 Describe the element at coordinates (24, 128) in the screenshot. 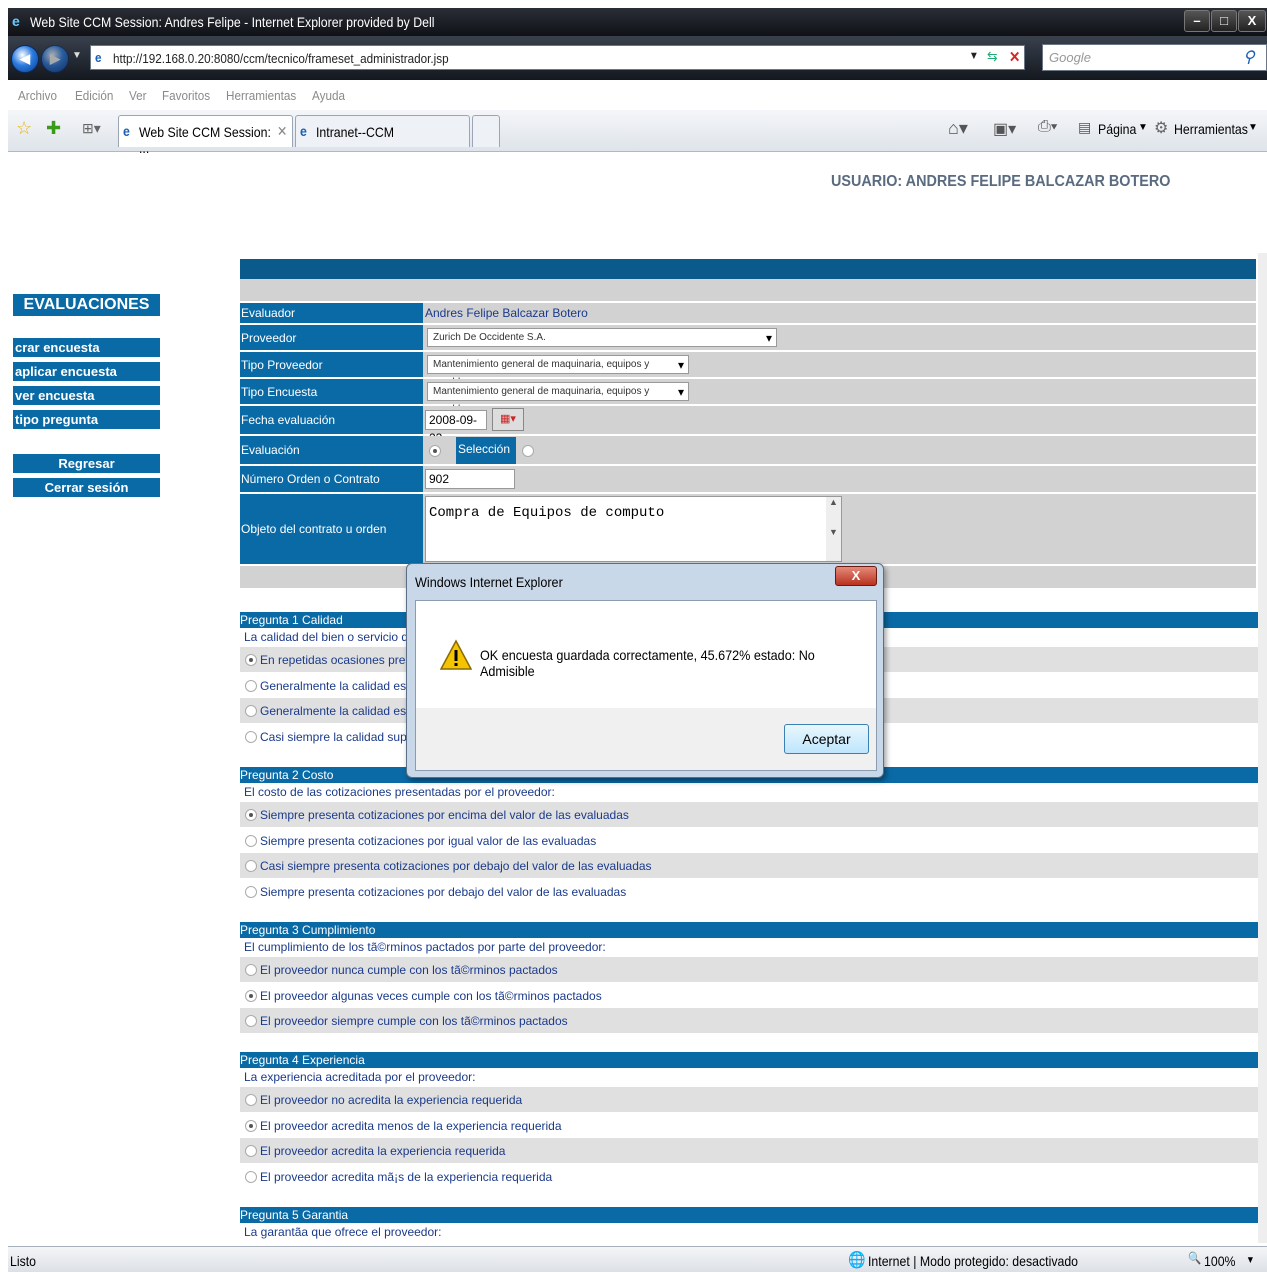

I see `favorites-star-icon: ☆` at that location.